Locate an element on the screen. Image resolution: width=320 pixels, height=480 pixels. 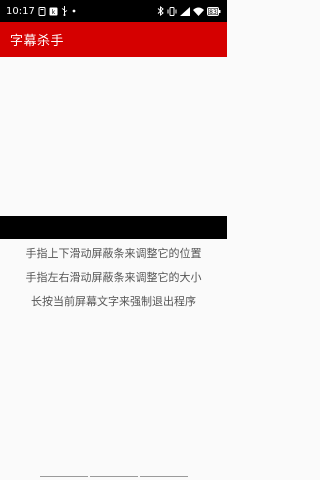
notification-icon is located at coordinates (42, 11).